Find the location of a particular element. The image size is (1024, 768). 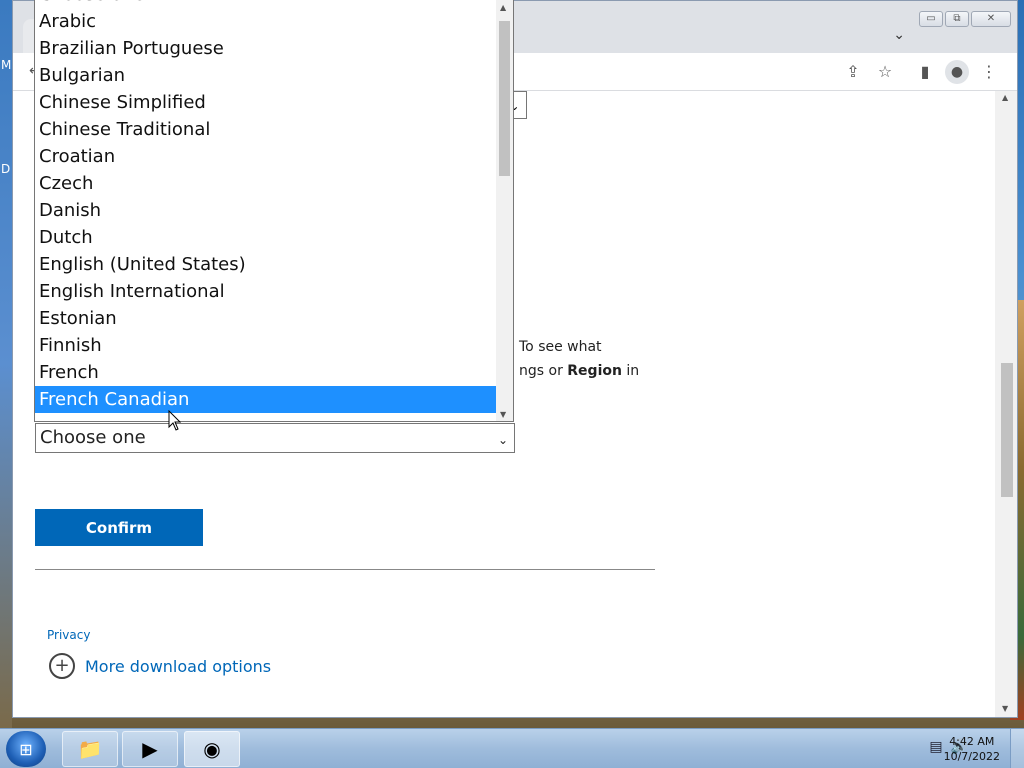

language-option: French Canadian is located at coordinates (266, 399).